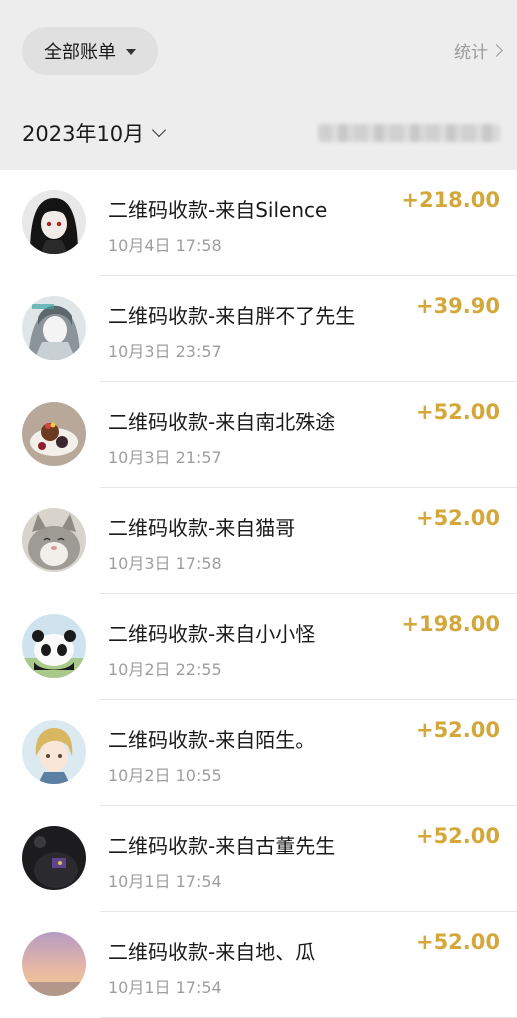 This screenshot has width=517, height=1018. What do you see at coordinates (159, 130) in the screenshot?
I see `chevron-down-icon` at bounding box center [159, 130].